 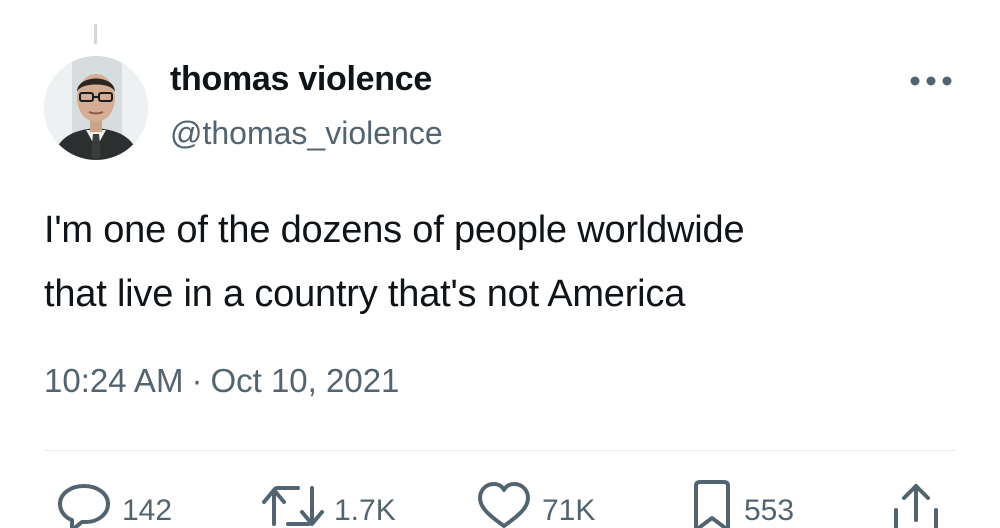 What do you see at coordinates (365, 510) in the screenshot?
I see `retweet-count: 1.7K` at bounding box center [365, 510].